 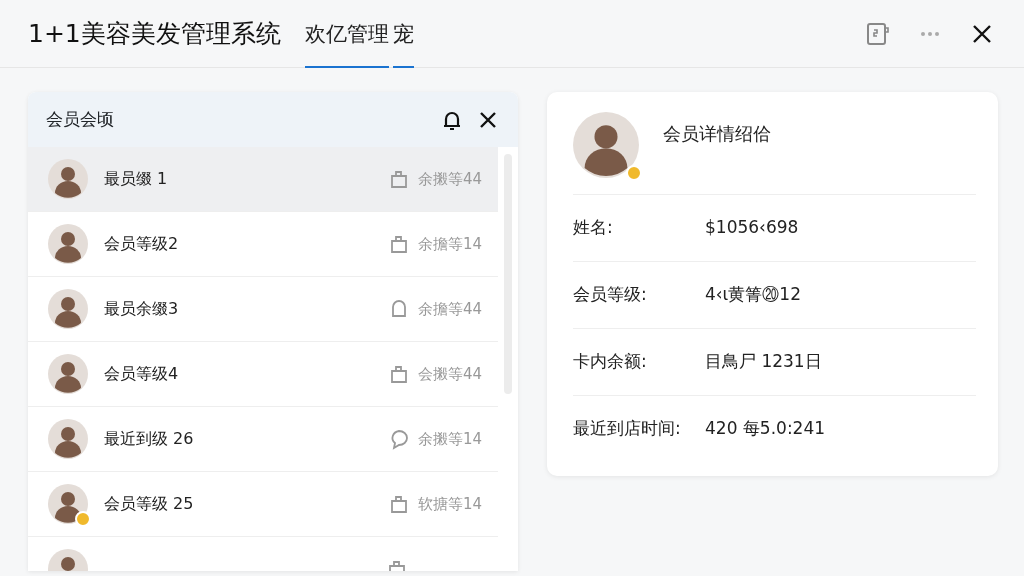 I want to click on member-row: 会员等级4 会摋等44, so click(x=263, y=374).